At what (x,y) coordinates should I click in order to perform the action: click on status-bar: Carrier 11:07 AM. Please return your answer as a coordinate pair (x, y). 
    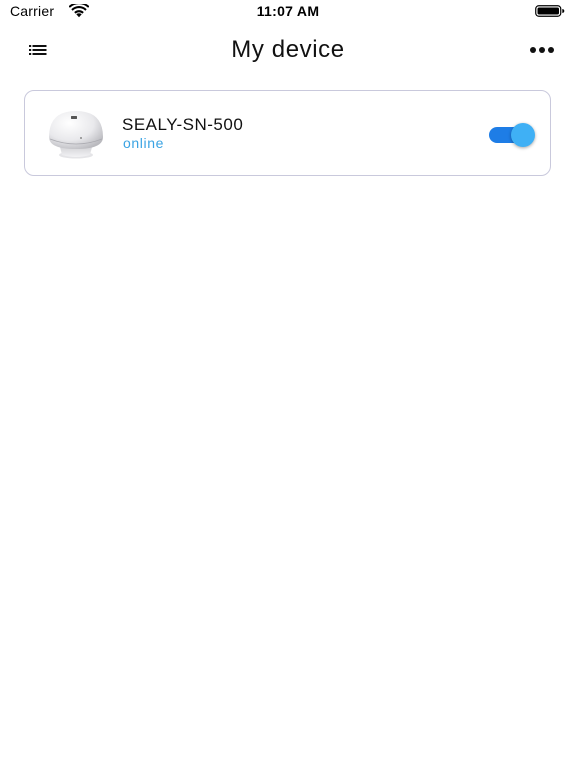
    Looking at the image, I should click on (288, 11).